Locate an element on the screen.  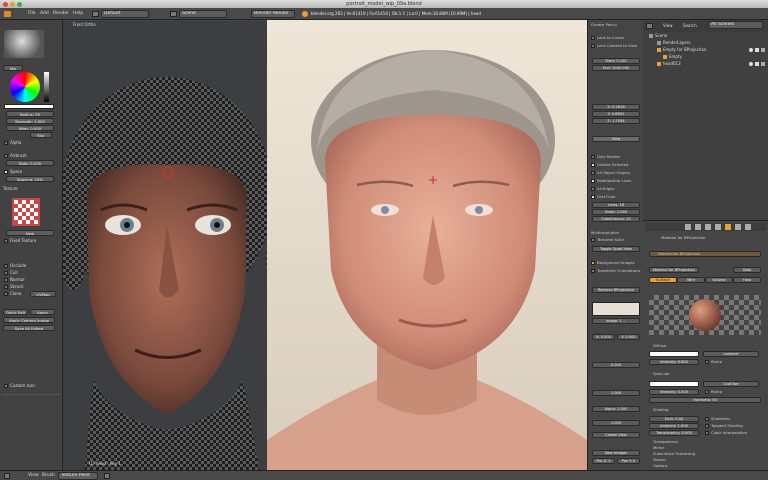
editor-type-icon is located at coordinates (7, 476).